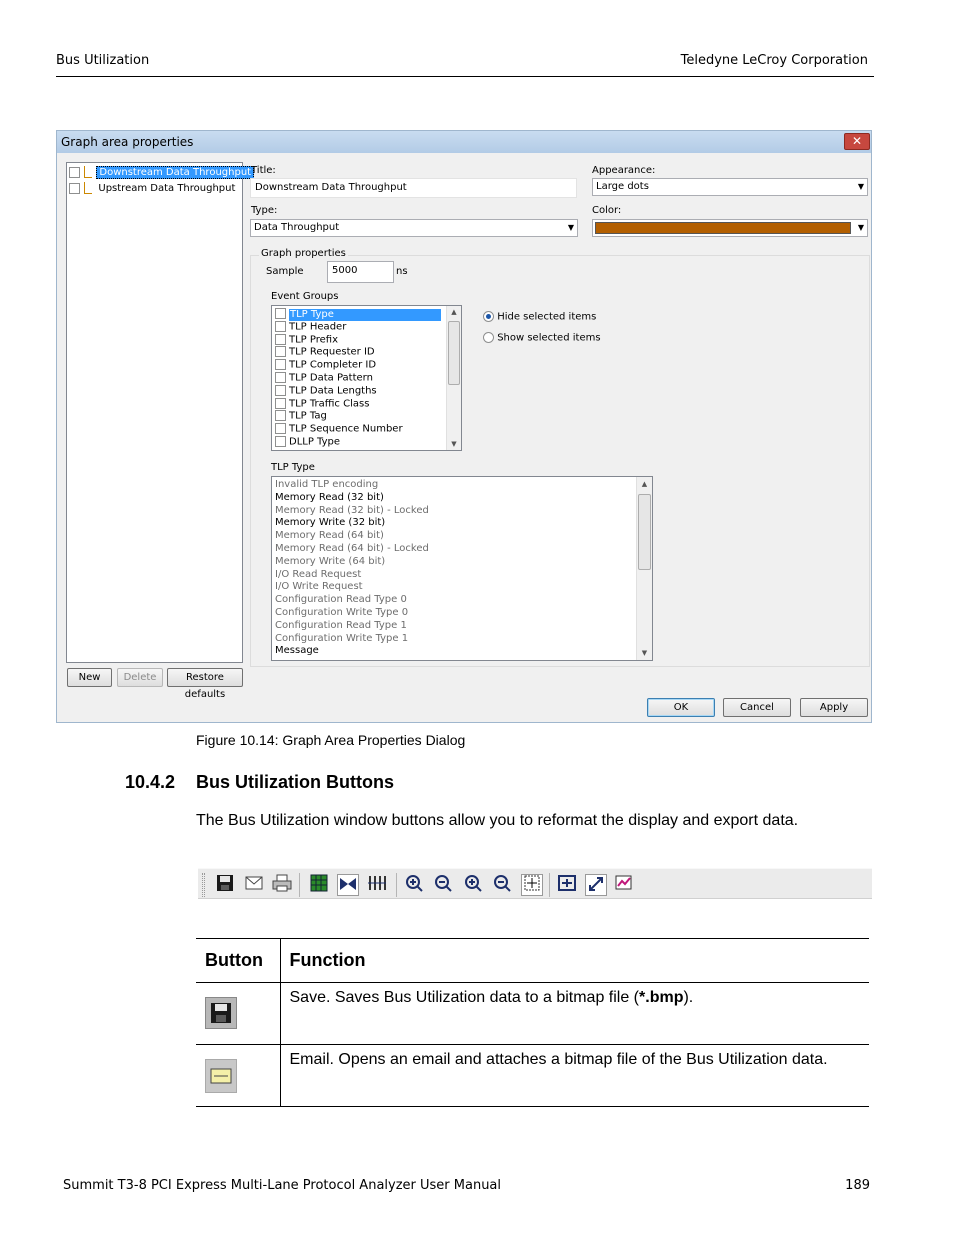 The image size is (954, 1235). Describe the element at coordinates (625, 885) in the screenshot. I see `graph-properties-icon` at that location.